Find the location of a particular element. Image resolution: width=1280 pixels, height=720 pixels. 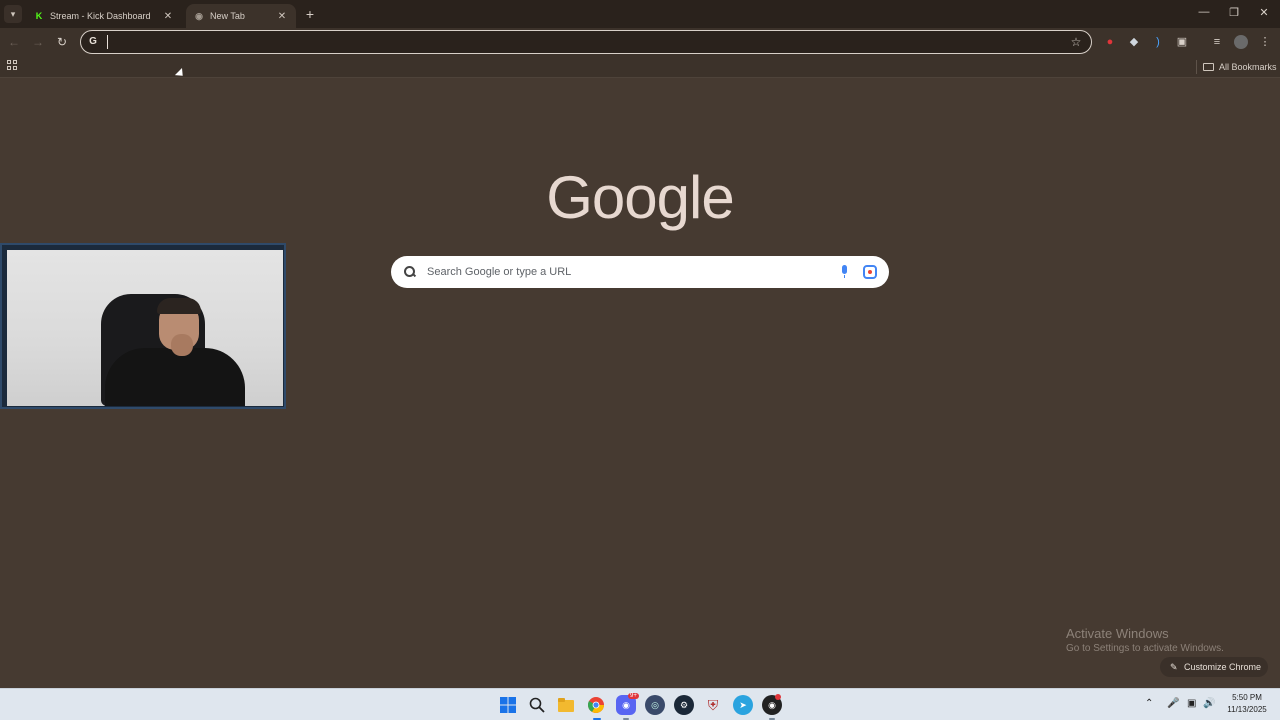

extensions-puzzle-icon: ▣ is located at coordinates (1182, 42).